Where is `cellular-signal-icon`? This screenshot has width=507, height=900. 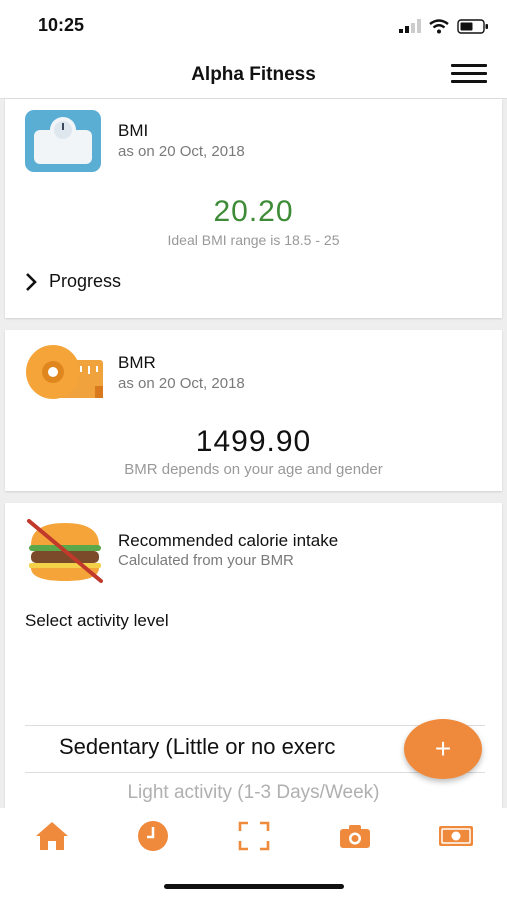
cellular-signal-icon is located at coordinates (410, 26).